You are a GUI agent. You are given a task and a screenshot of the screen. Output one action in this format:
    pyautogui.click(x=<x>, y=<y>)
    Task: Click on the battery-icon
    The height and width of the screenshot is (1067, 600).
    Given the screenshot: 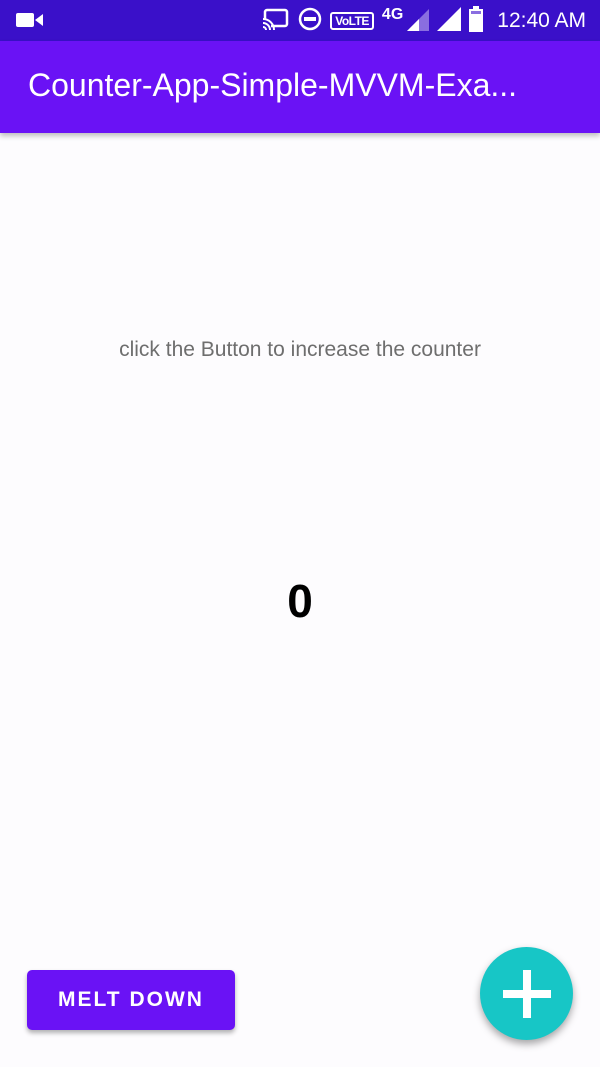 What is the action you would take?
    pyautogui.click(x=476, y=21)
    